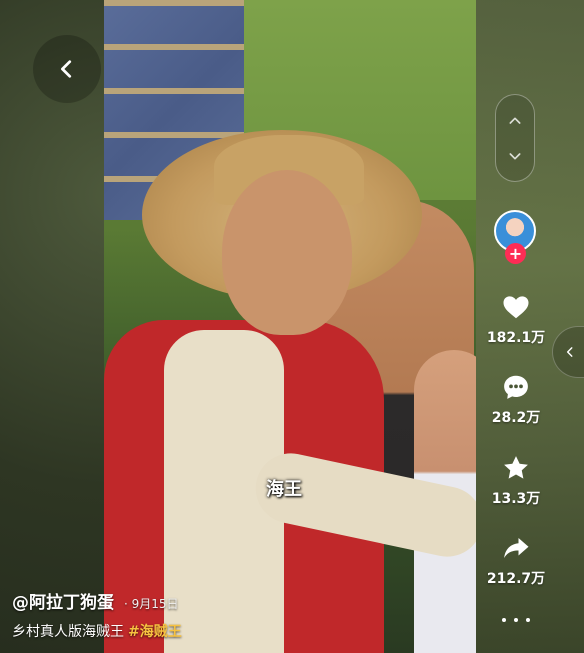 The image size is (584, 653). I want to click on favorite-count: 13.3万, so click(516, 499).